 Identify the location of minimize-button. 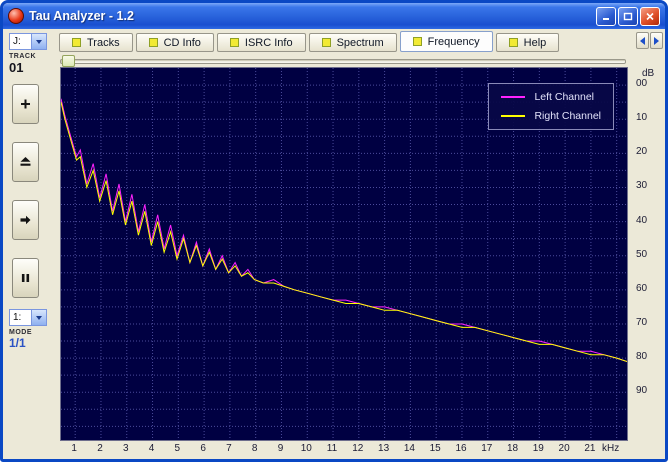
(606, 16).